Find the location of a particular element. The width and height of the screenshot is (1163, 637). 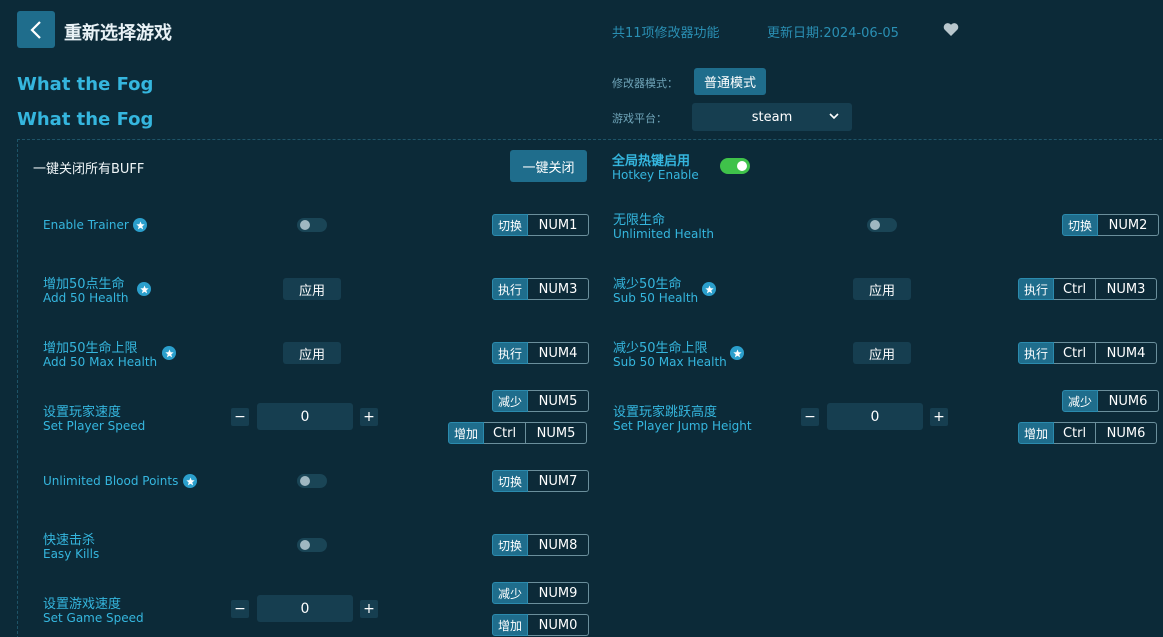

hotkey-enable-trainer: 切换 NUM1 is located at coordinates (541, 225).